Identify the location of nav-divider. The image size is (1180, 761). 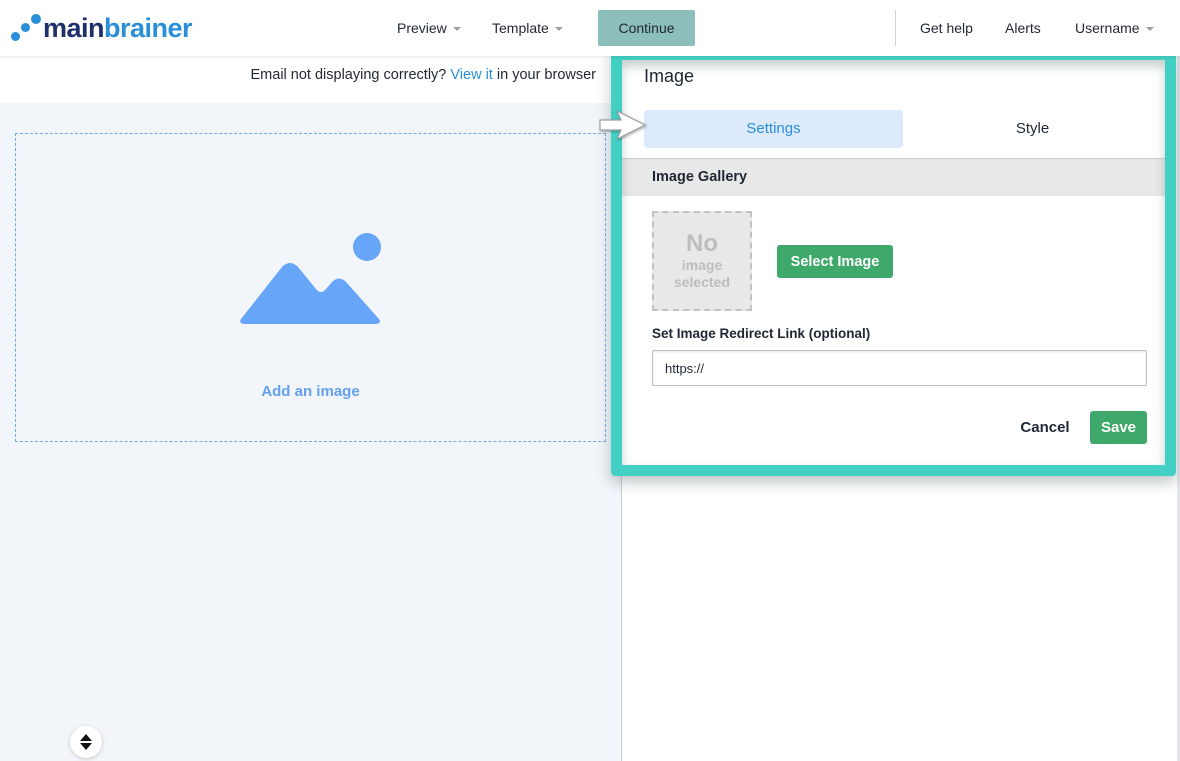
(895, 28).